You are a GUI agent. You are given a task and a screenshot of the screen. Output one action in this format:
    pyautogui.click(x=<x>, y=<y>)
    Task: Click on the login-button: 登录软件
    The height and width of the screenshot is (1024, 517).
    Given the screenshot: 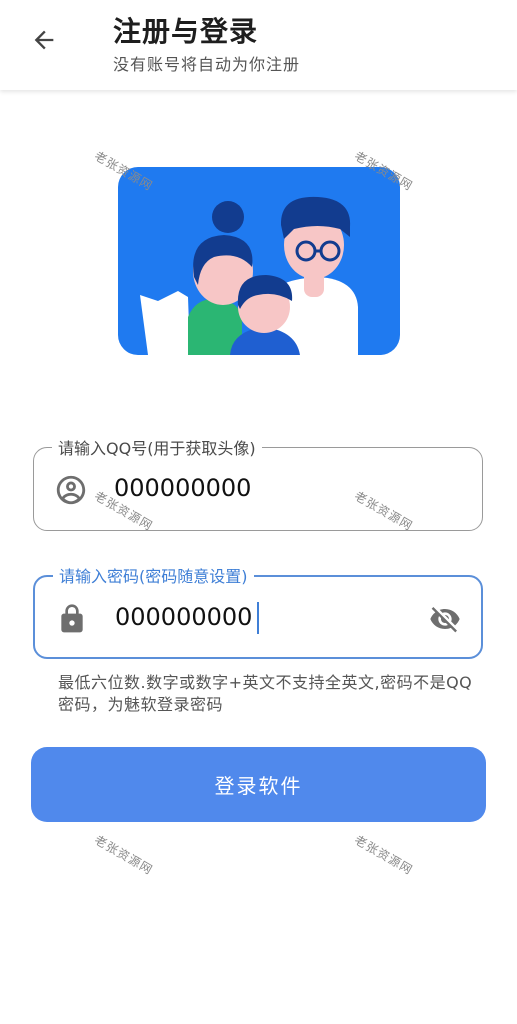 What is the action you would take?
    pyautogui.click(x=258, y=784)
    